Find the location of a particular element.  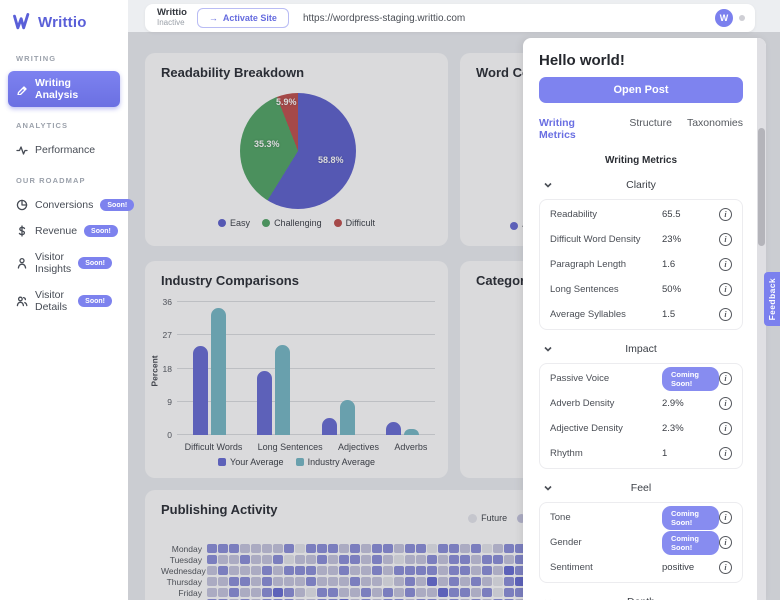

site-status: Inactive is located at coordinates (171, 22).